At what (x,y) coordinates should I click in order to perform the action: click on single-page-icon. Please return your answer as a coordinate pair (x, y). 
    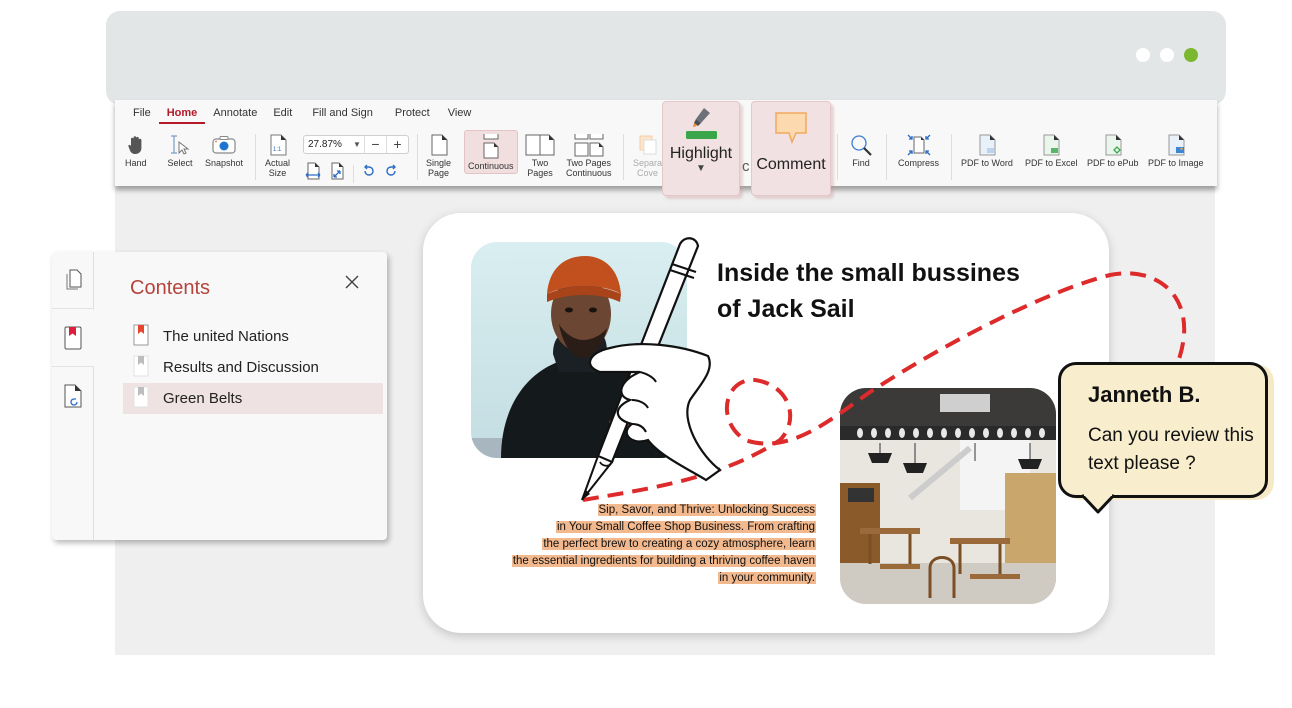
    Looking at the image, I should click on (439, 145).